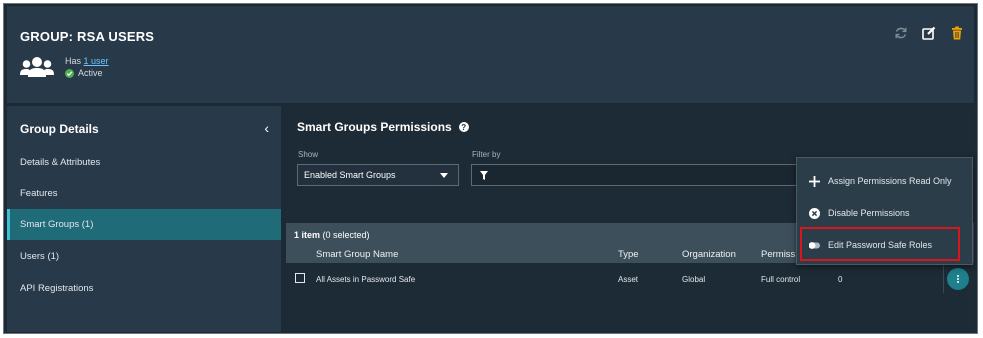  I want to click on row-divider, so click(943, 279).